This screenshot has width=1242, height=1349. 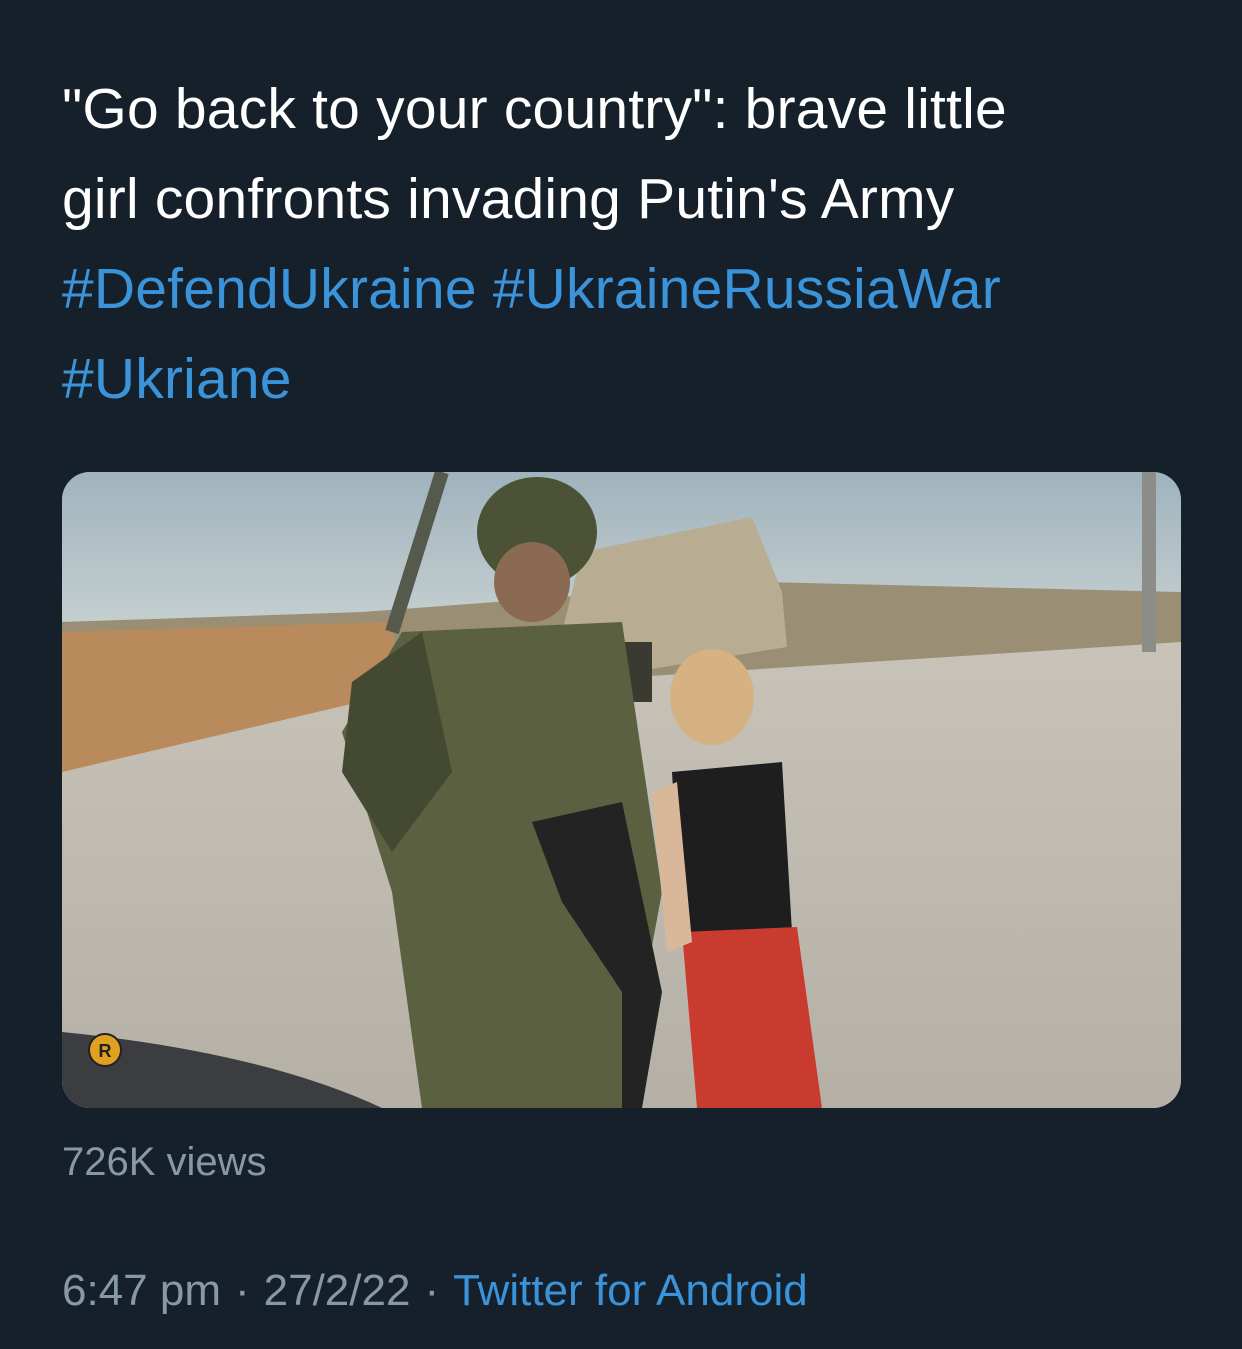 I want to click on hashtag-line: #DefendUkraine #UkraineRussiaWar, so click(x=632, y=289).